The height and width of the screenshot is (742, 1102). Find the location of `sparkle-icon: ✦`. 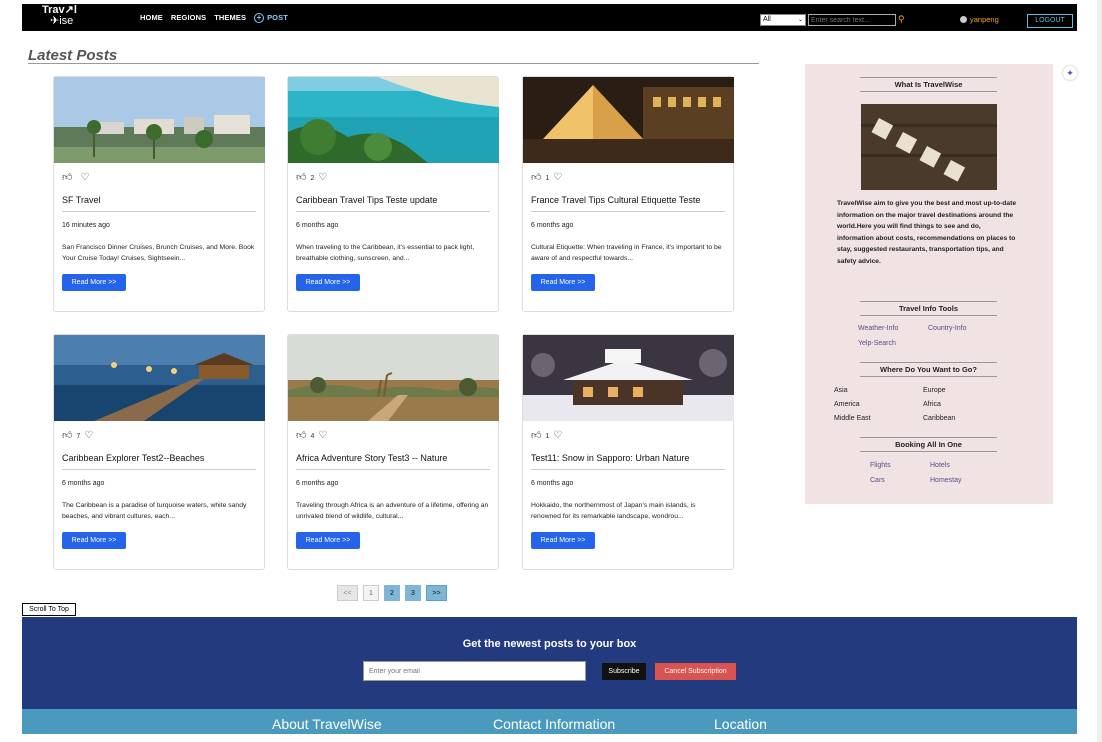

sparkle-icon: ✦ is located at coordinates (1070, 73).